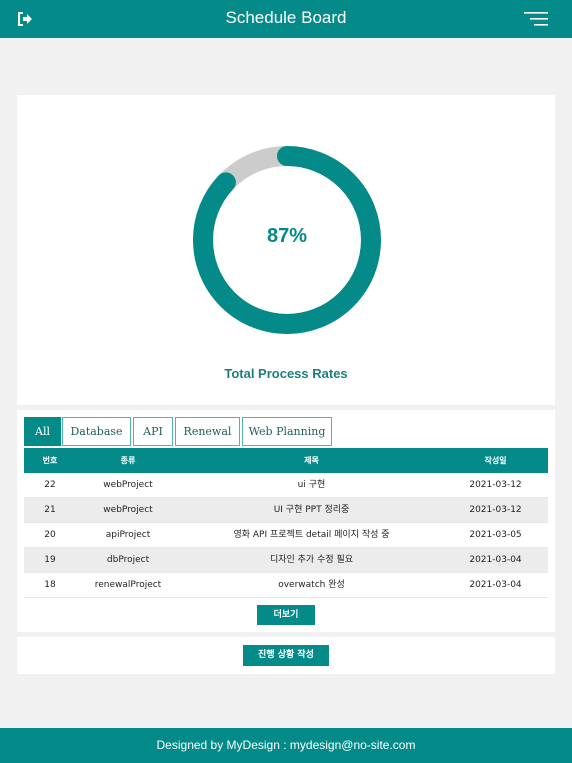  Describe the element at coordinates (50, 460) in the screenshot. I see `header-number: 번호` at that location.